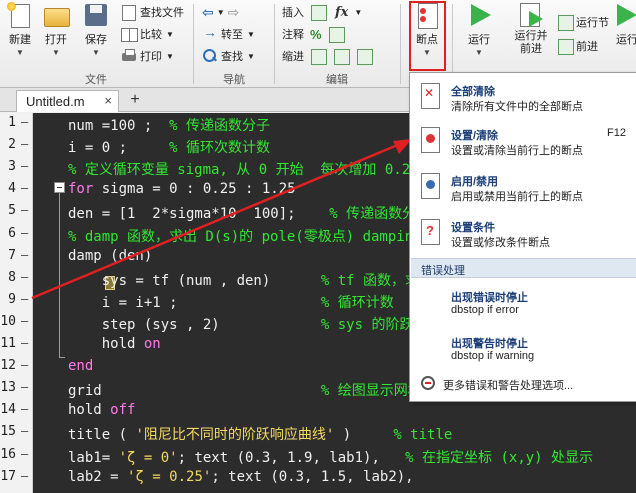  Describe the element at coordinates (8, 144) in the screenshot. I see `line-number: 2` at that location.